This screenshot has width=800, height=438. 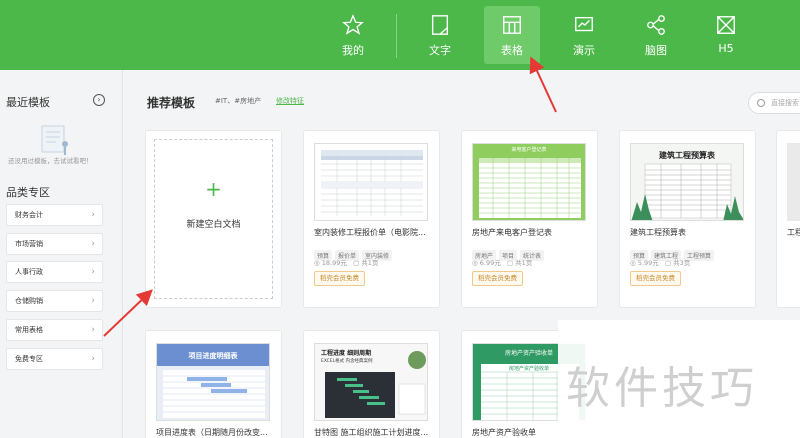 What do you see at coordinates (502, 262) in the screenshot?
I see `template-meta: ◎ 6.99元 ▢ 共1页` at bounding box center [502, 262].